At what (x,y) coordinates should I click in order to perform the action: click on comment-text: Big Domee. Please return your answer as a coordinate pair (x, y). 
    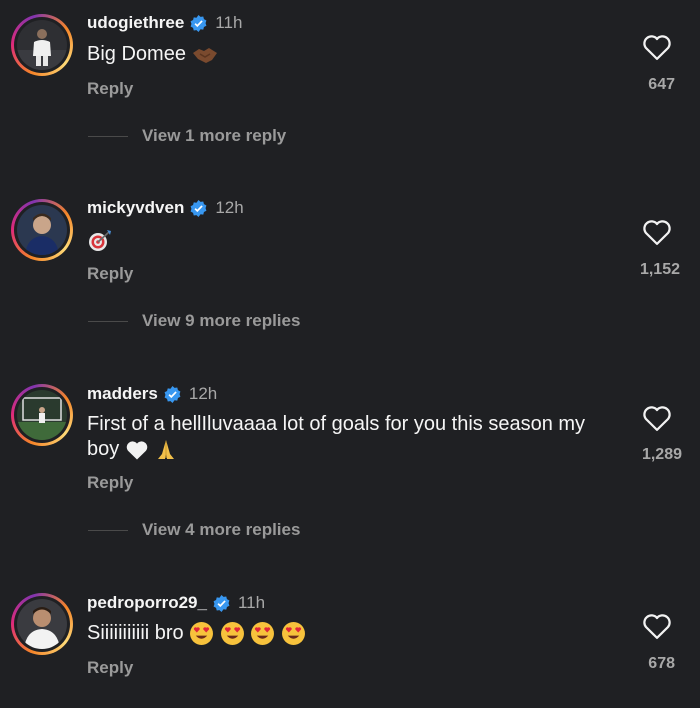
    Looking at the image, I should click on (352, 54).